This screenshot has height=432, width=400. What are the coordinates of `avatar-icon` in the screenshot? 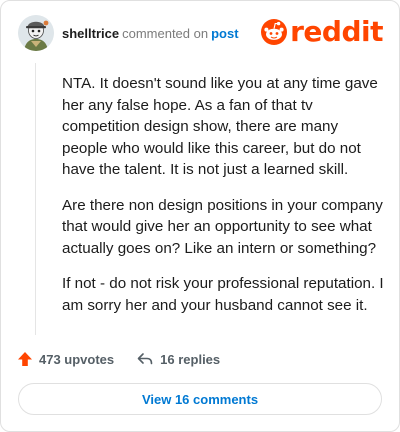 It's located at (36, 33).